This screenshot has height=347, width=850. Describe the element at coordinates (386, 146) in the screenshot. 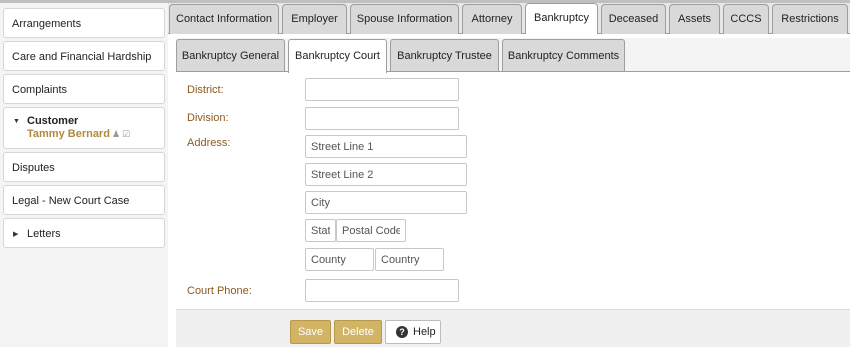

I see `street-line-1-input` at that location.